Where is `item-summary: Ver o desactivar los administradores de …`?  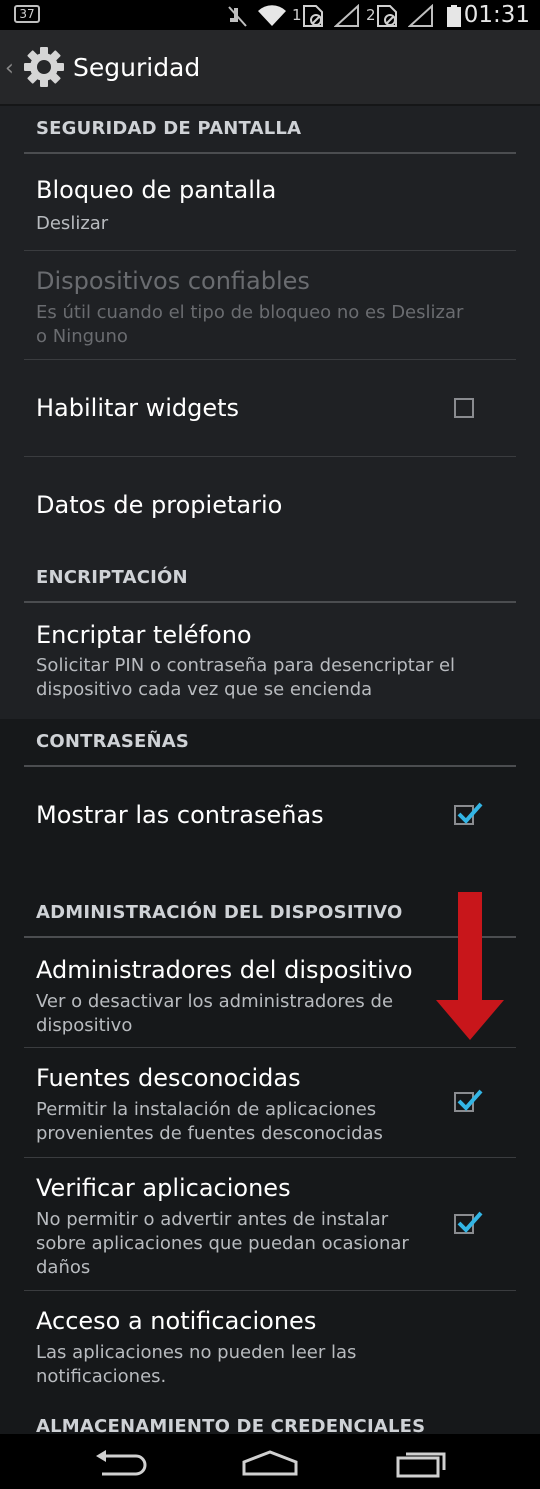
item-summary: Ver o desactivar los administradores de … is located at coordinates (215, 1013).